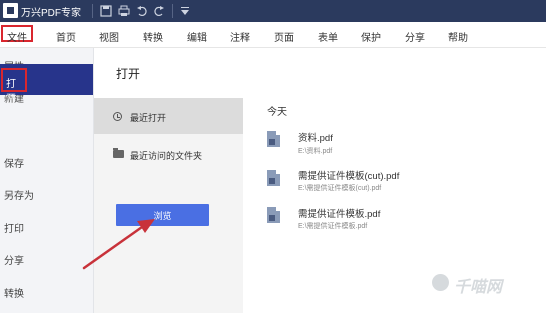  I want to click on menu-item-comment: 注释, so click(240, 36).